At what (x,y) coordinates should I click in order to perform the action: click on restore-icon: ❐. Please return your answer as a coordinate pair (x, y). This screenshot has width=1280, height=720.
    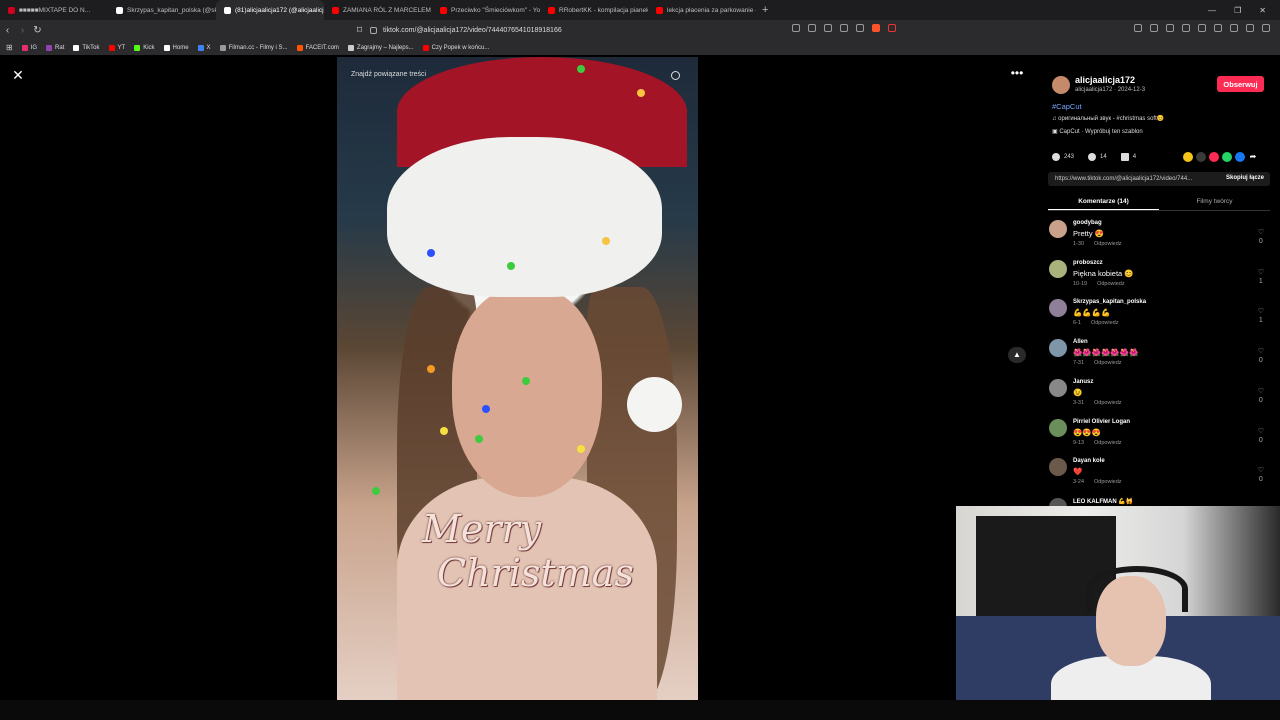
    Looking at the image, I should click on (1237, 10).